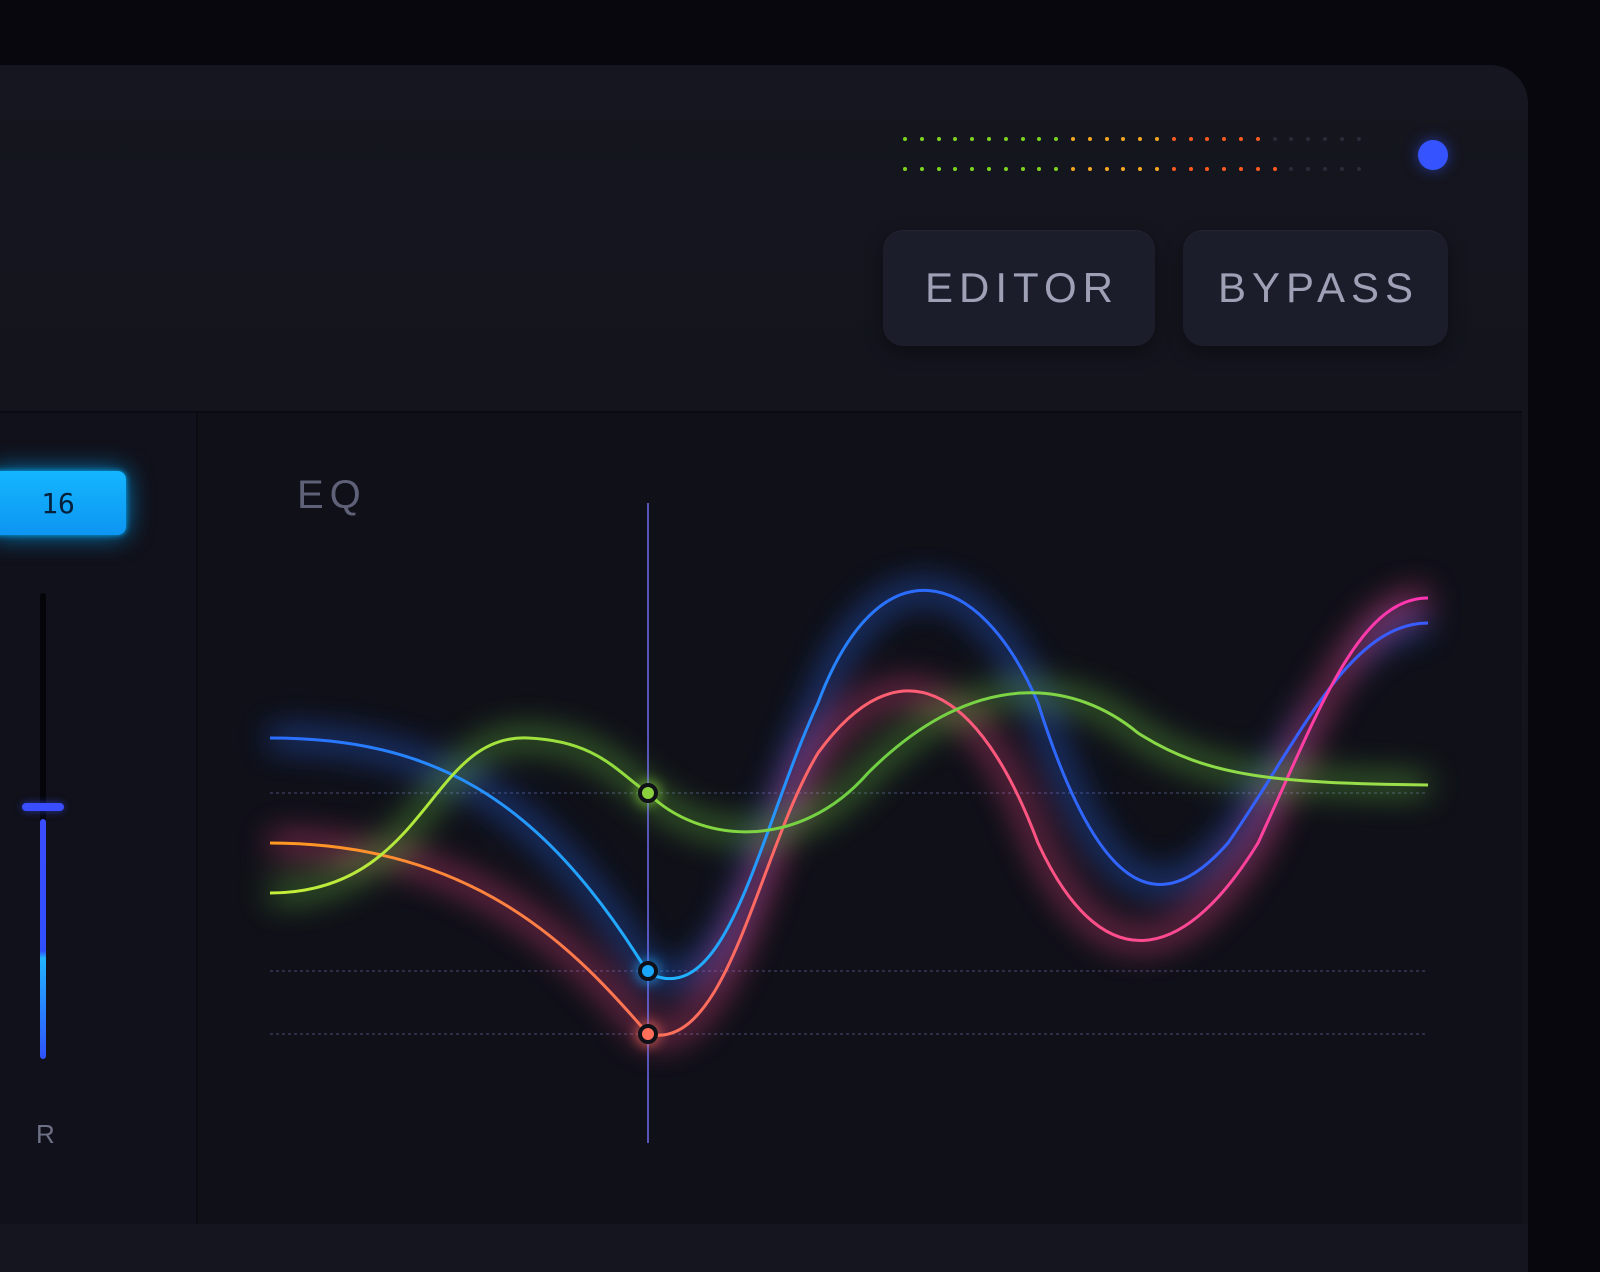 The width and height of the screenshot is (1600, 1272). Describe the element at coordinates (43, 939) in the screenshot. I see `fader-fill` at that location.